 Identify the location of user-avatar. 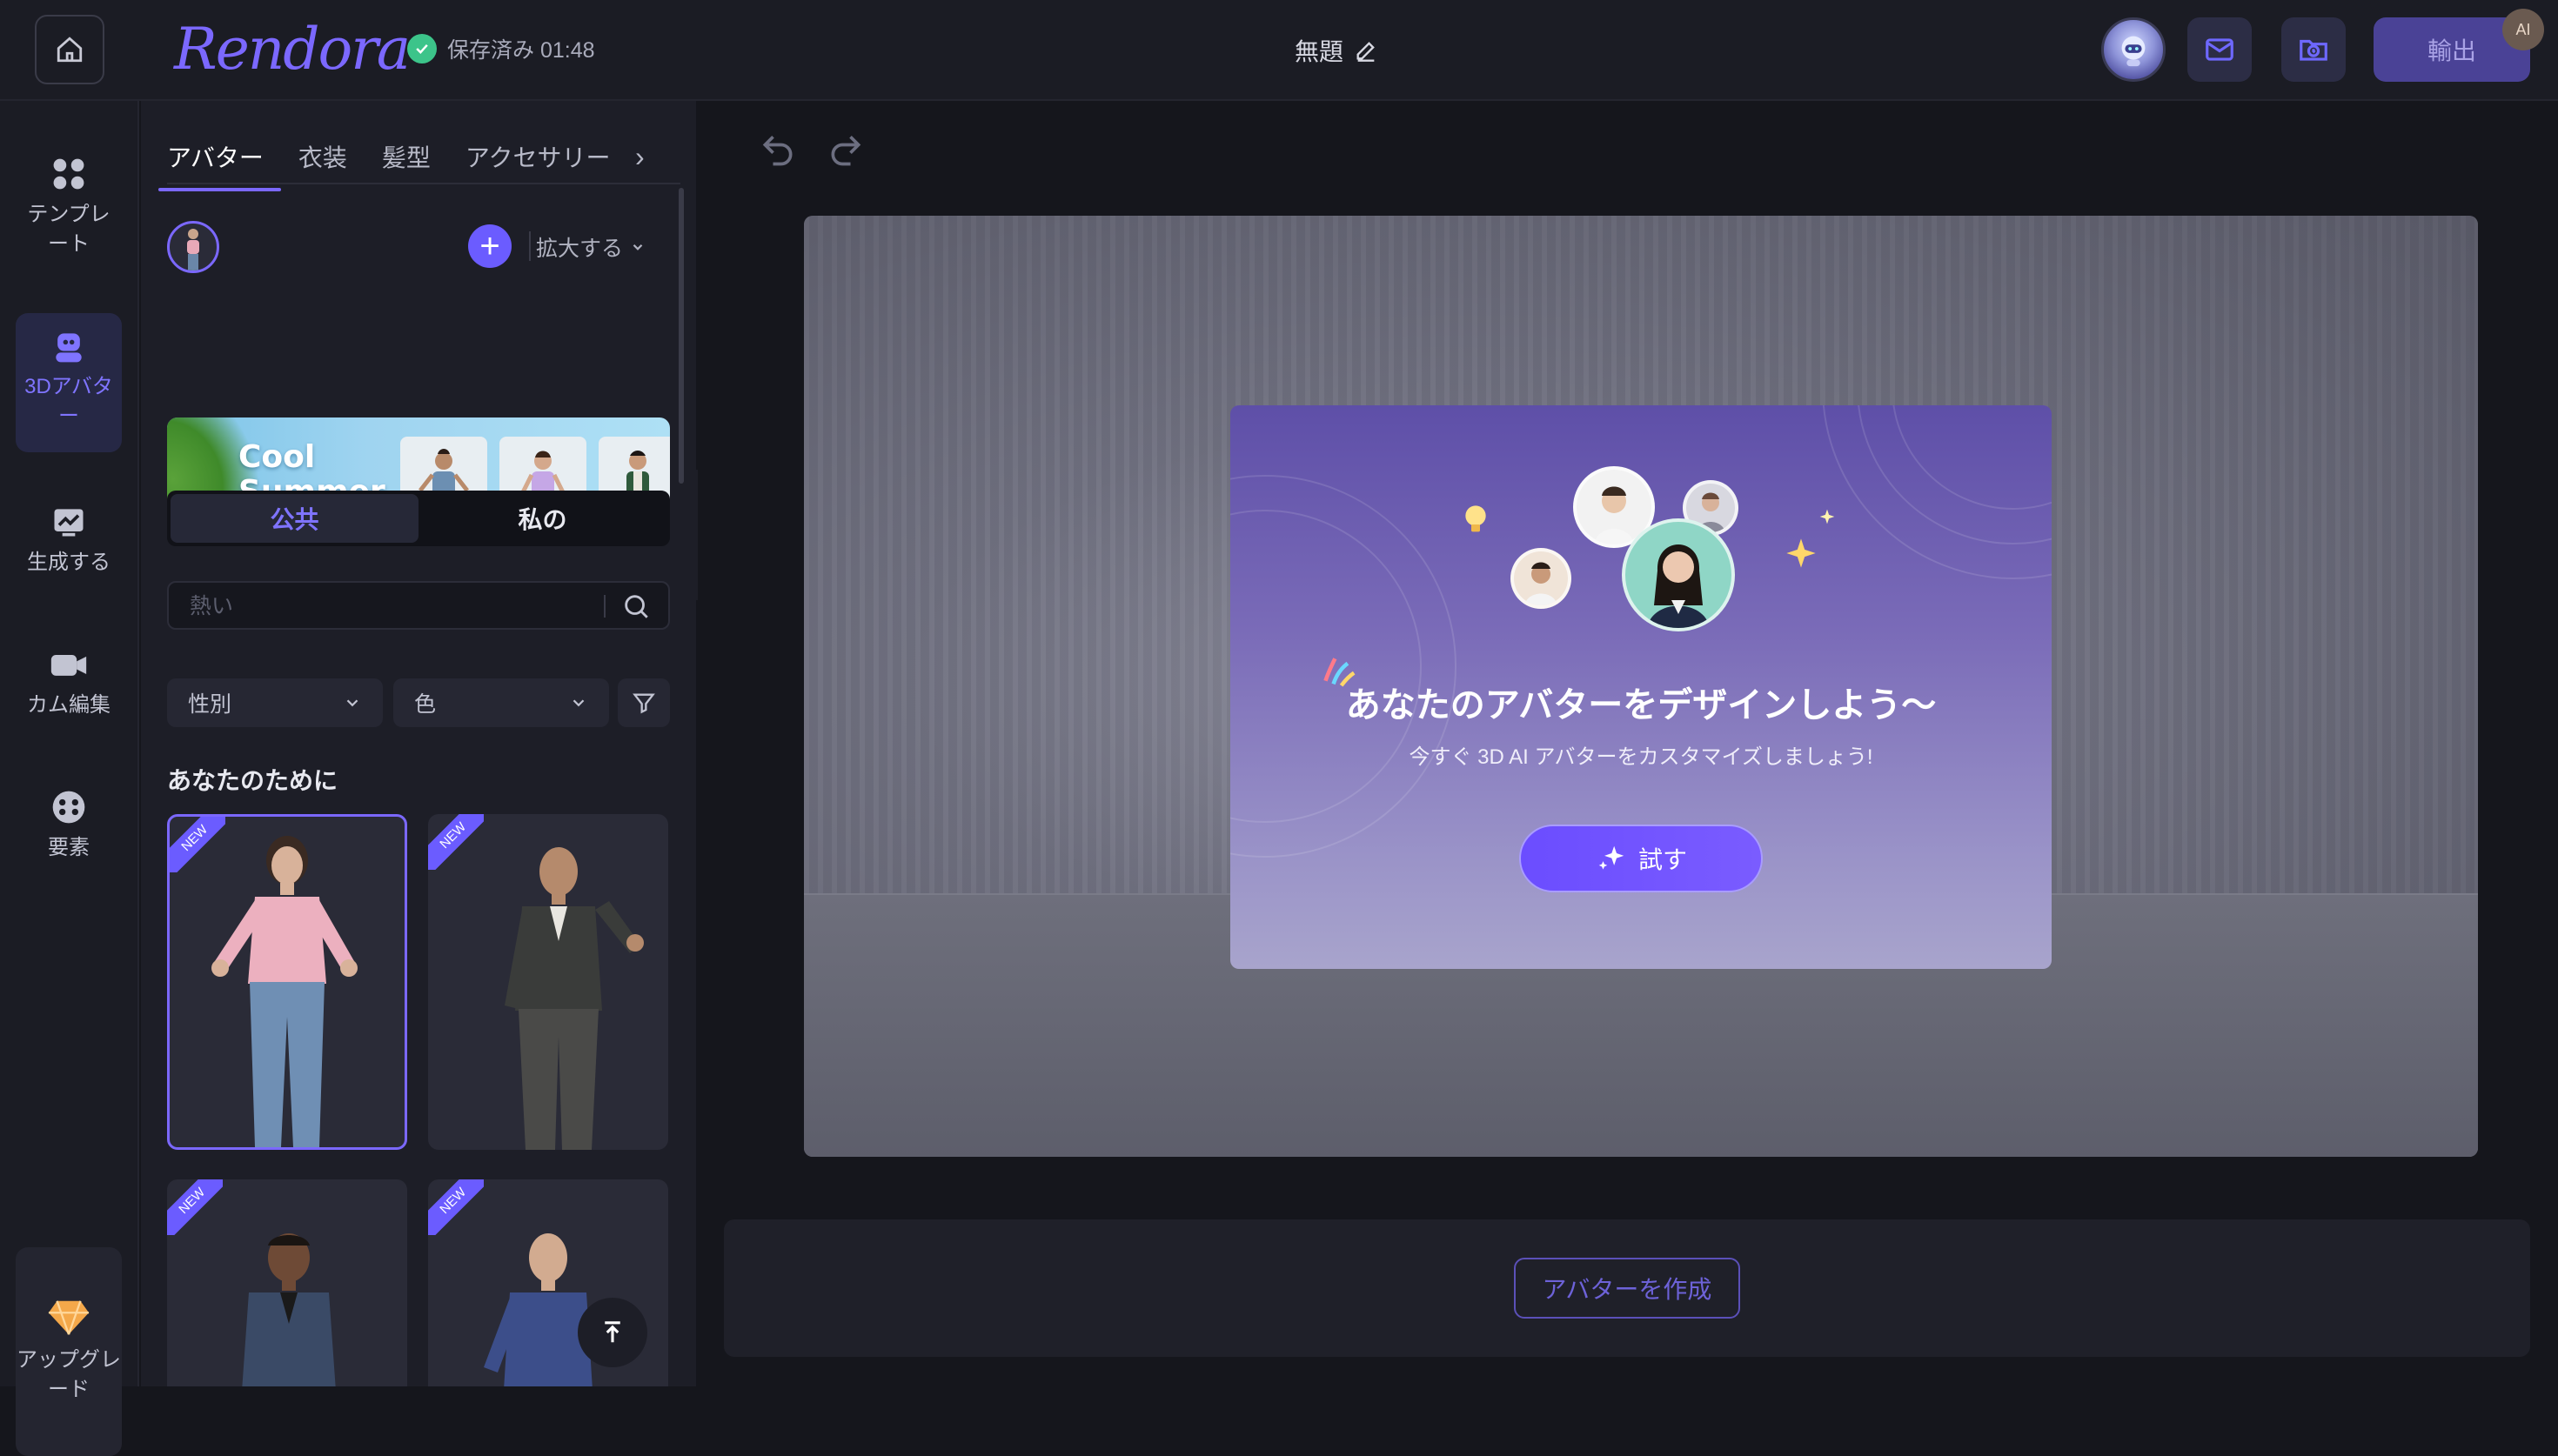
(2133, 49).